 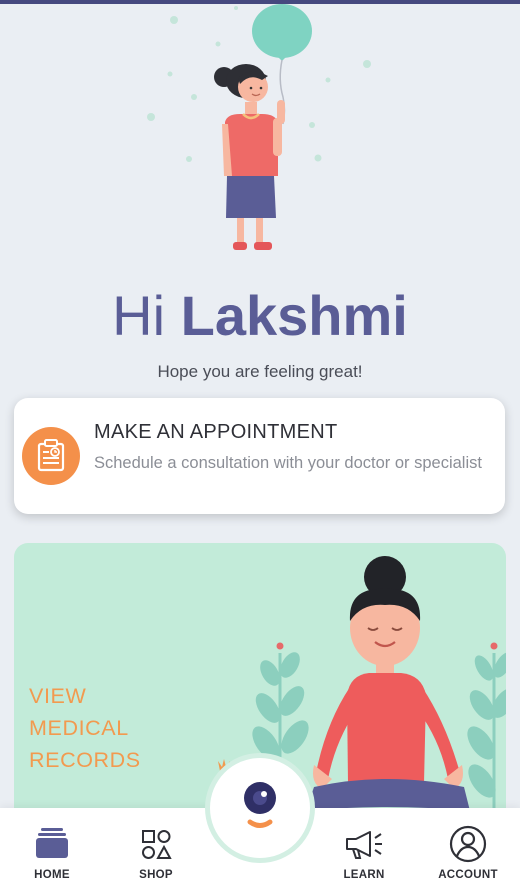 I want to click on appointment-title: MAKE AN APPOINTMENT, so click(x=216, y=432).